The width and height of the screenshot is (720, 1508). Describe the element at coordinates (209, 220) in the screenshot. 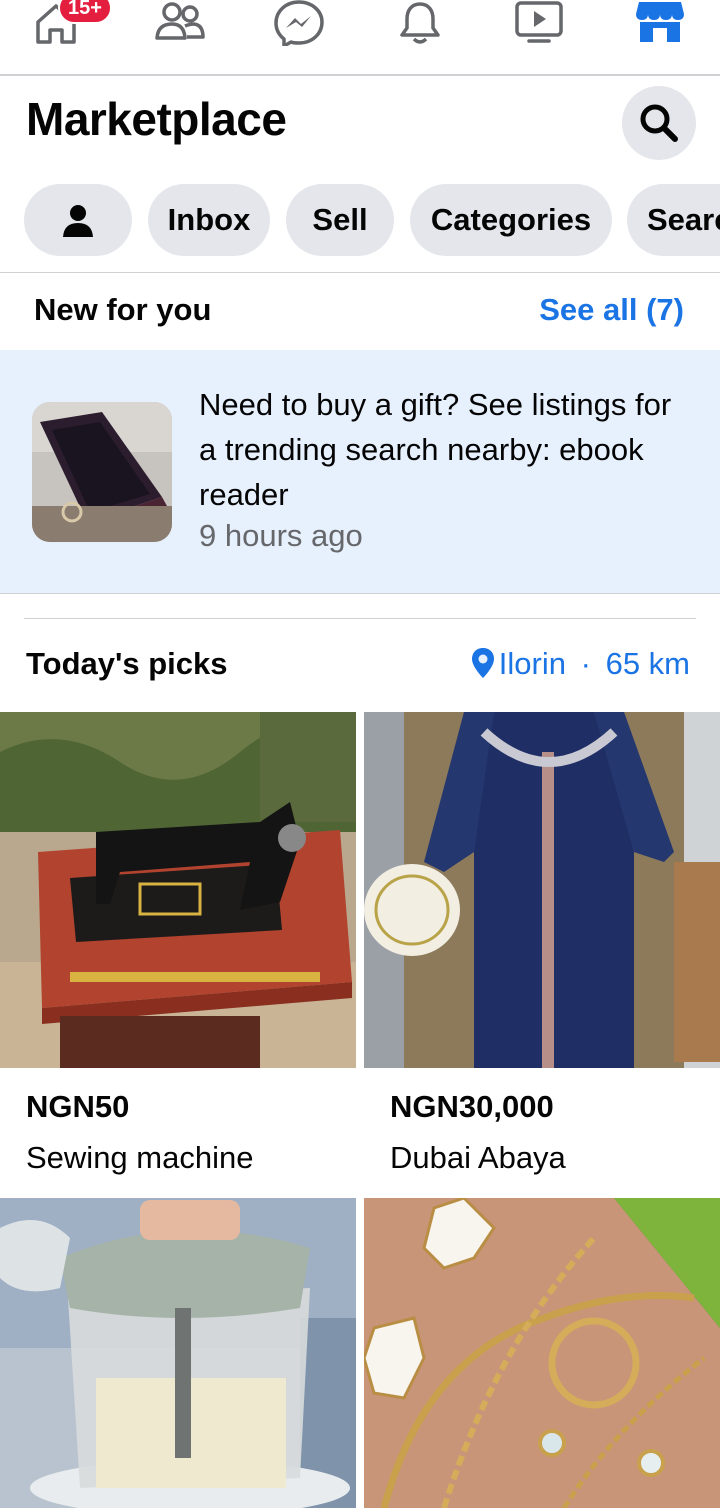

I see `inbox-chip: Inbox` at that location.